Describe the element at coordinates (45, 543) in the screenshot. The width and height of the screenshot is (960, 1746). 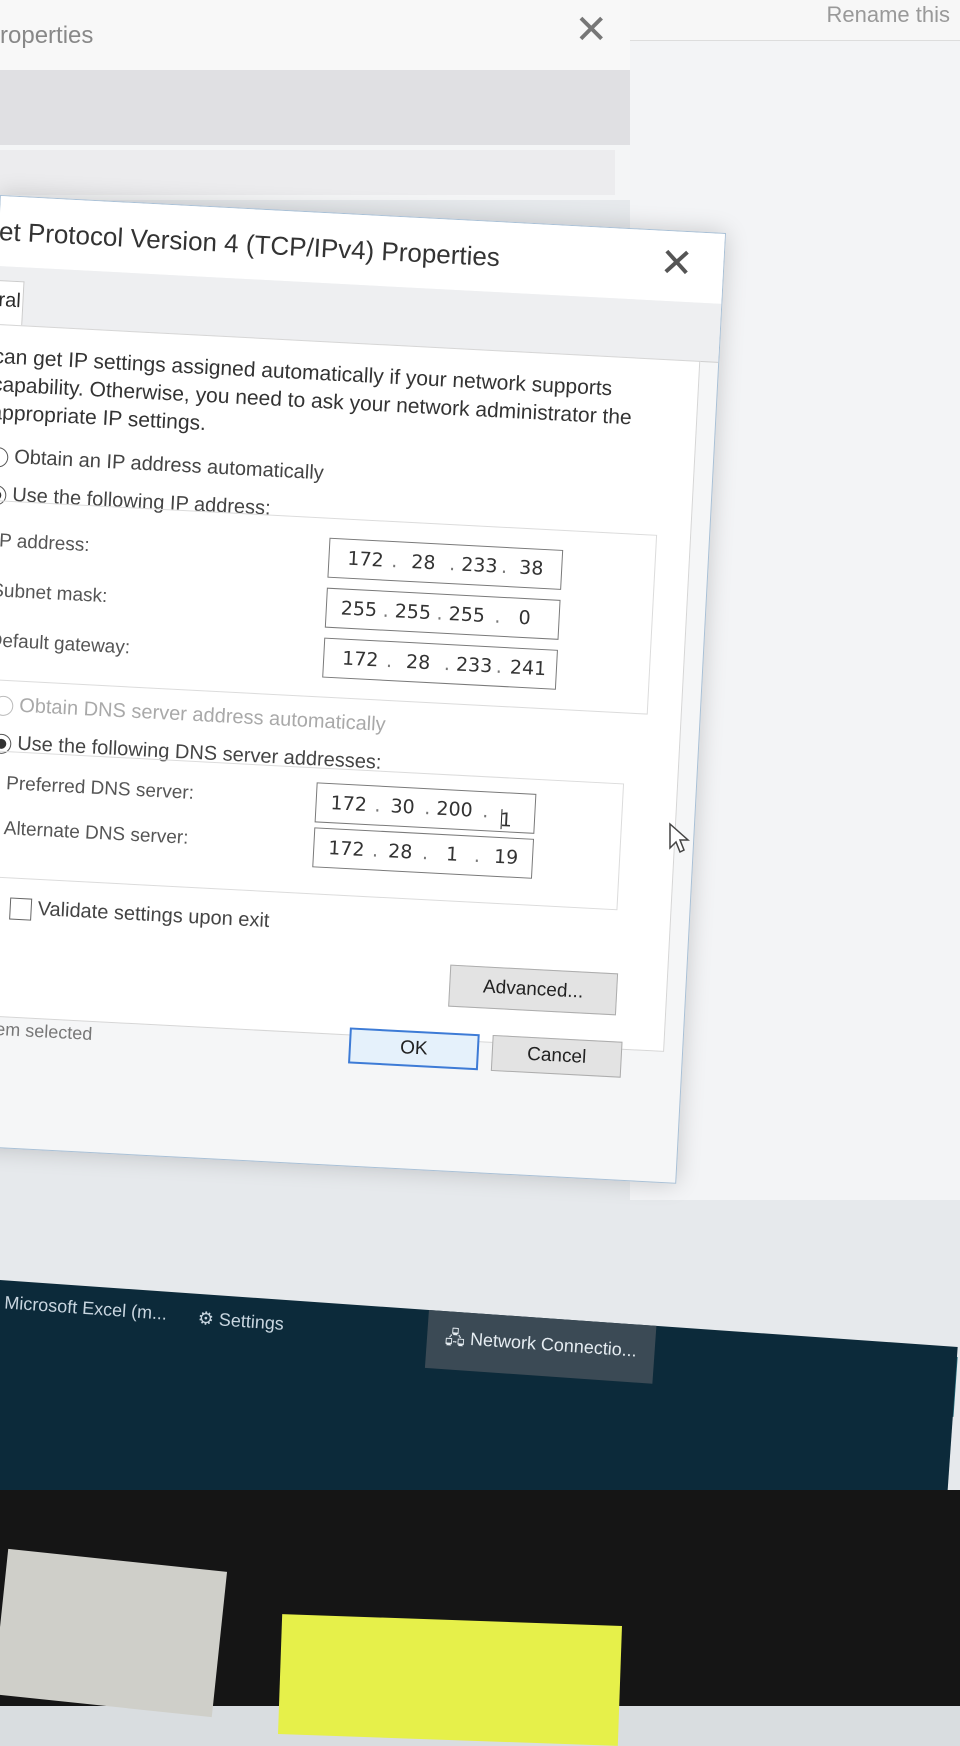
I see `ip-address-label: IP address:` at that location.